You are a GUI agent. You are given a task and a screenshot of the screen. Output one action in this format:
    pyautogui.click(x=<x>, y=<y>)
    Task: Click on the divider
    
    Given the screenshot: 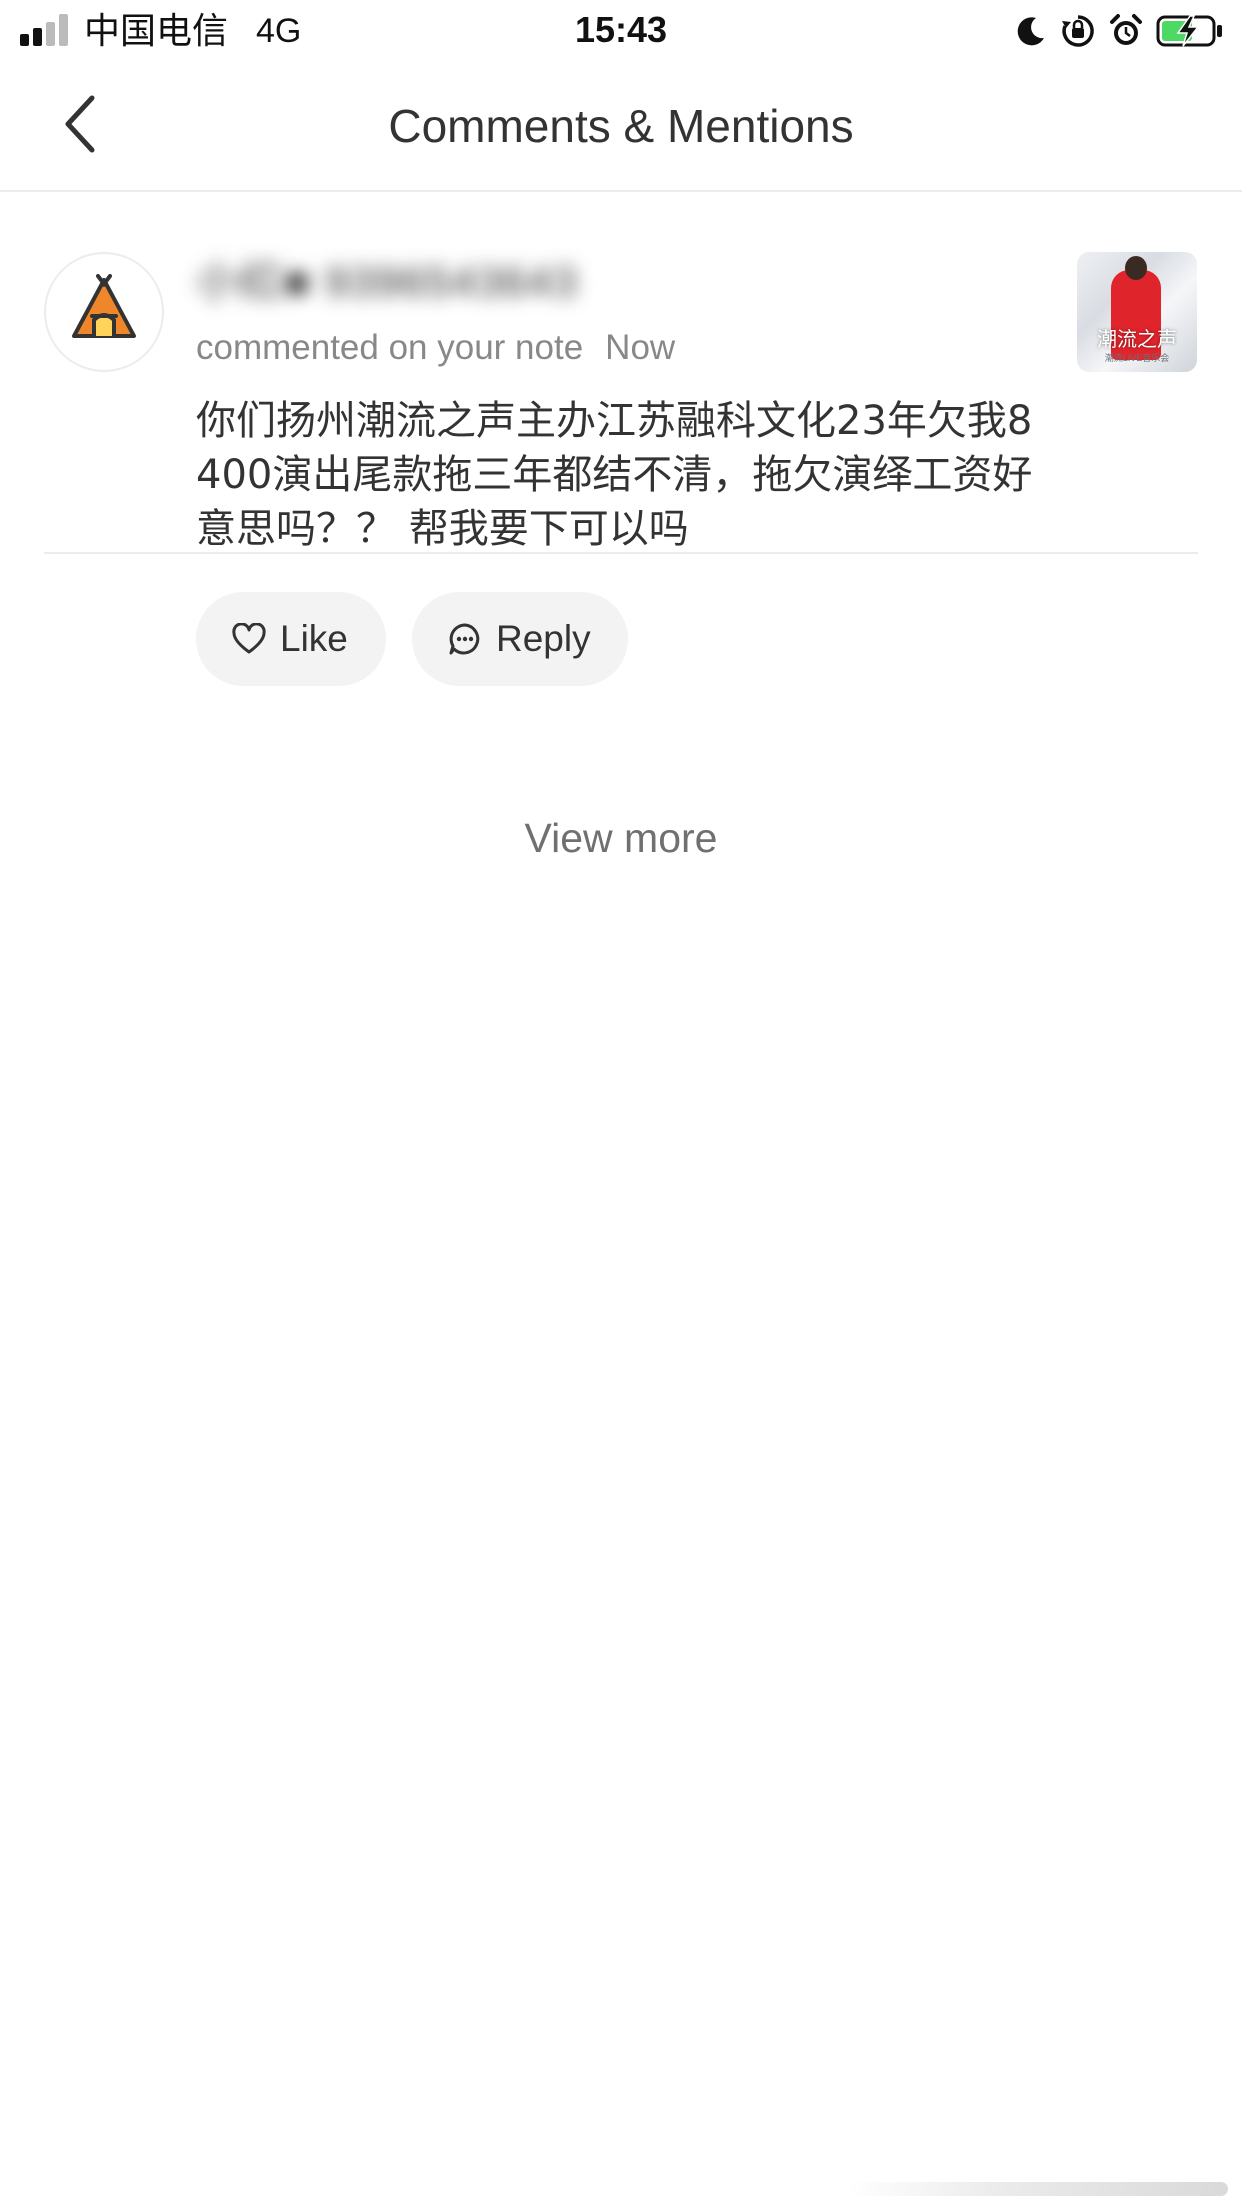 What is the action you would take?
    pyautogui.click(x=621, y=553)
    